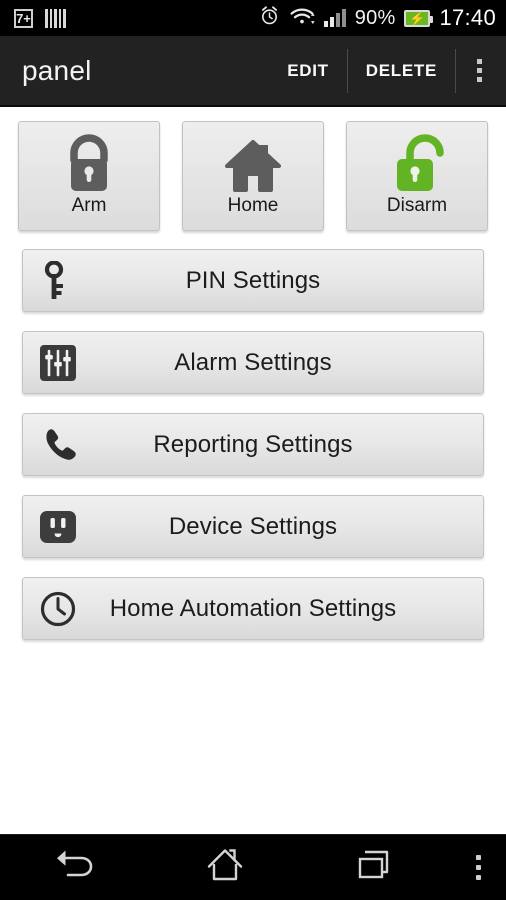  I want to click on house-icon, so click(253, 165).